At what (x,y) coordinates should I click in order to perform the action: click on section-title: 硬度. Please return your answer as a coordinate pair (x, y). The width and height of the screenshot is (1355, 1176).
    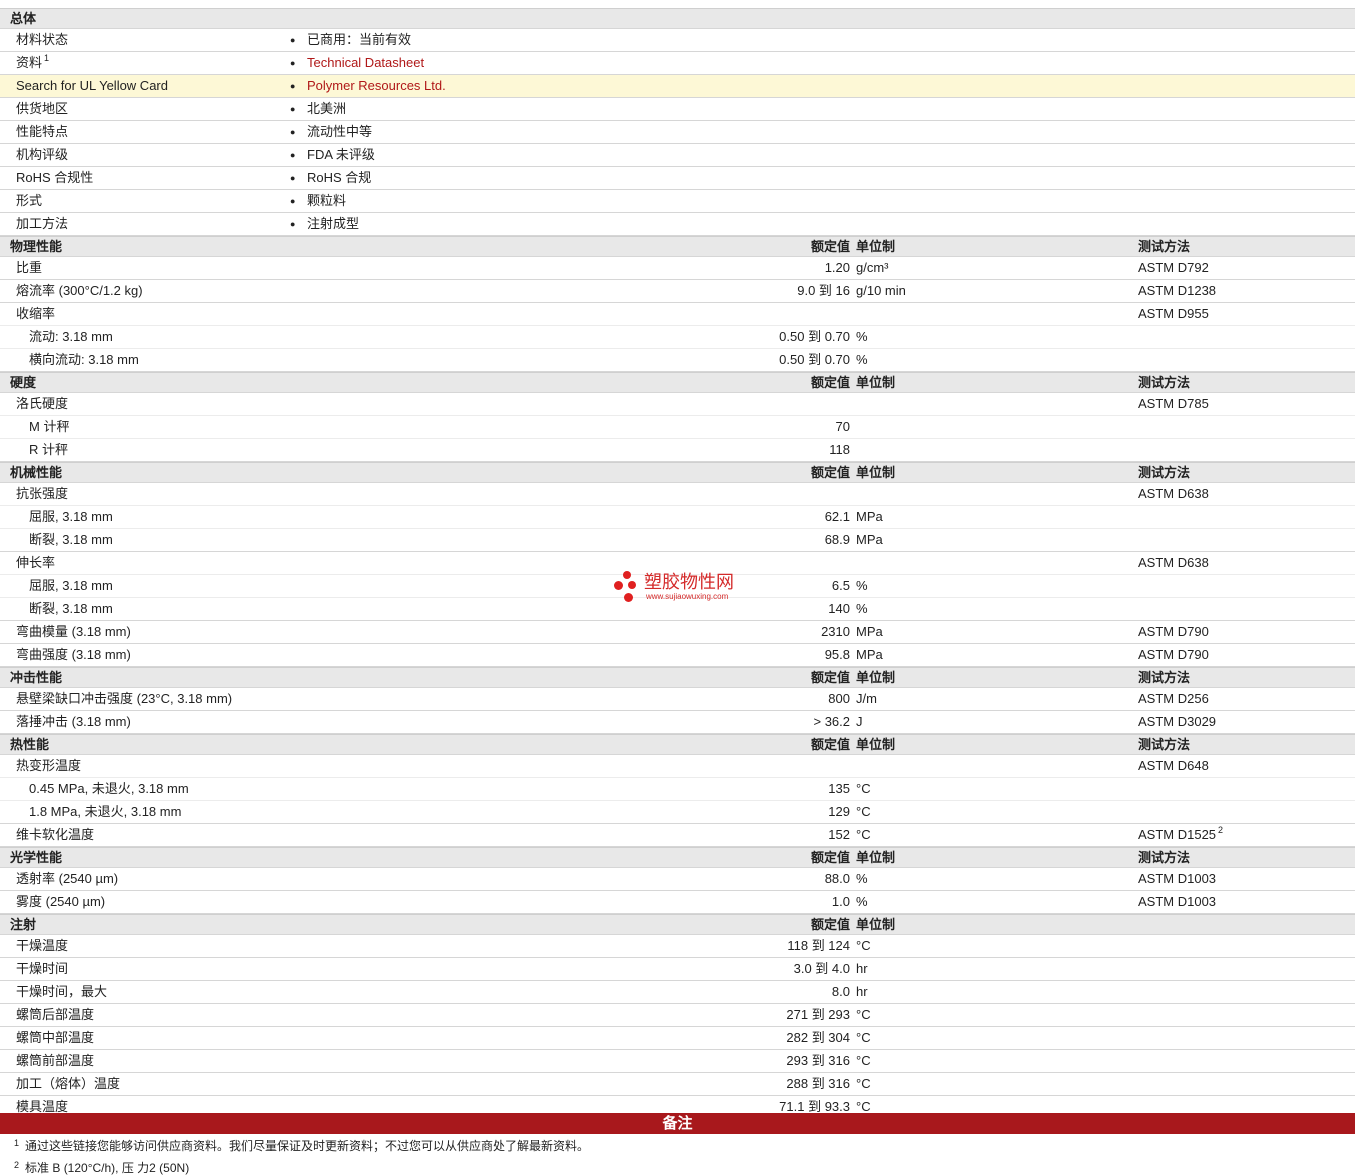
    Looking at the image, I should click on (23, 382).